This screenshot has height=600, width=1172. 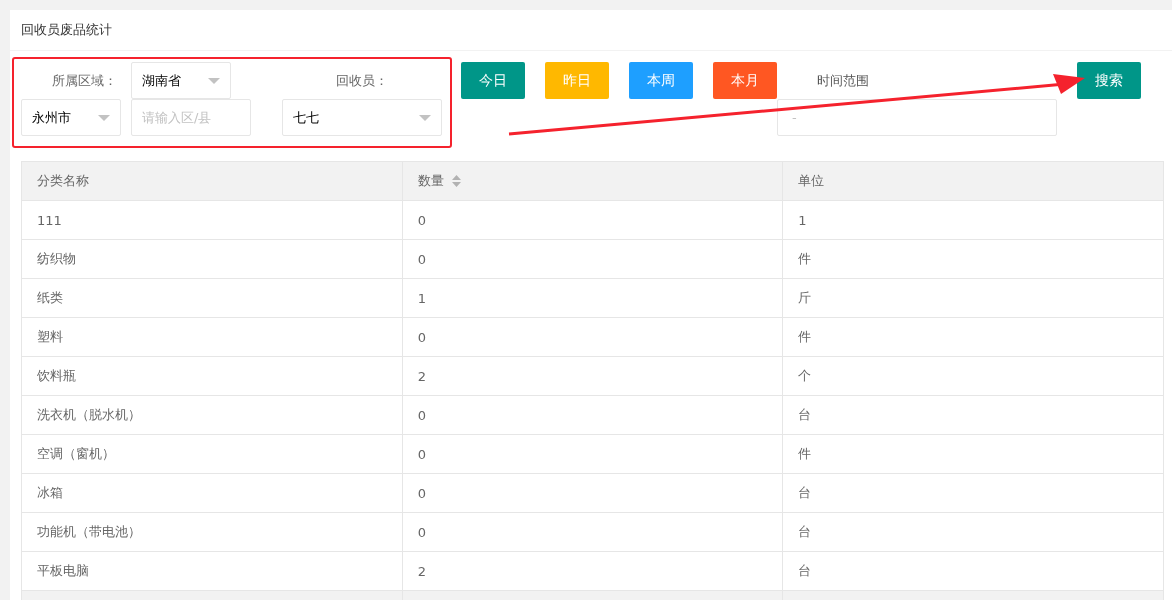 What do you see at coordinates (212, 181) in the screenshot?
I see `column-header: 分类名称` at bounding box center [212, 181].